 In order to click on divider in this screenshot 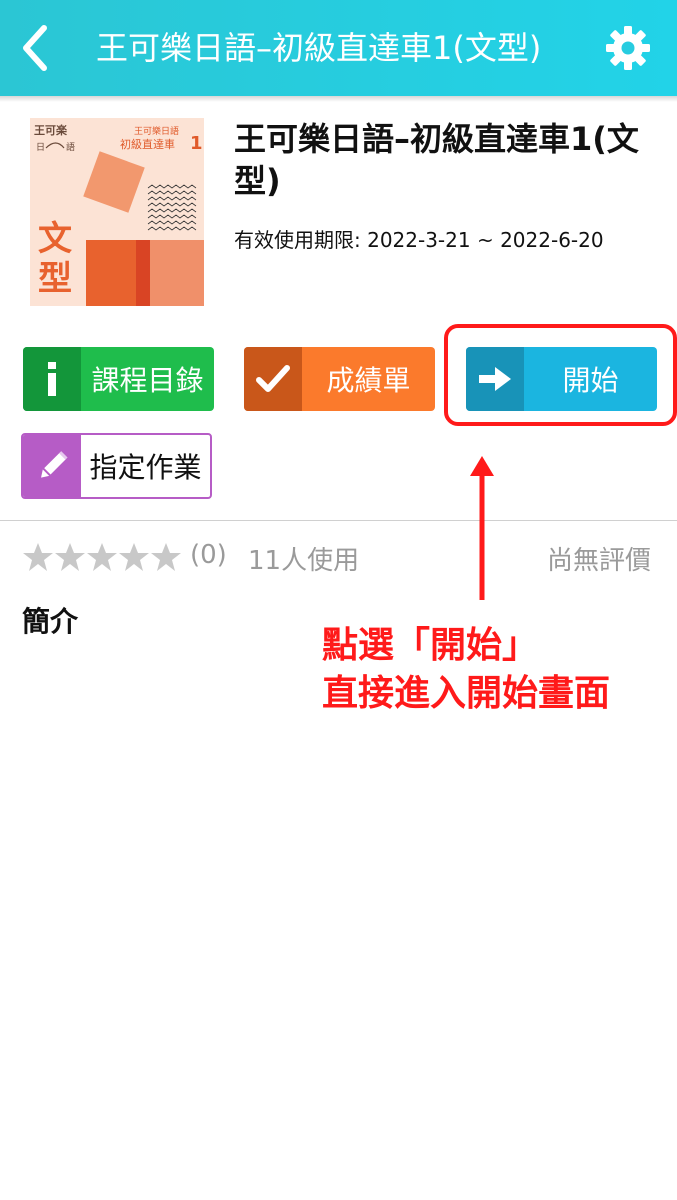, I will do `click(338, 520)`.